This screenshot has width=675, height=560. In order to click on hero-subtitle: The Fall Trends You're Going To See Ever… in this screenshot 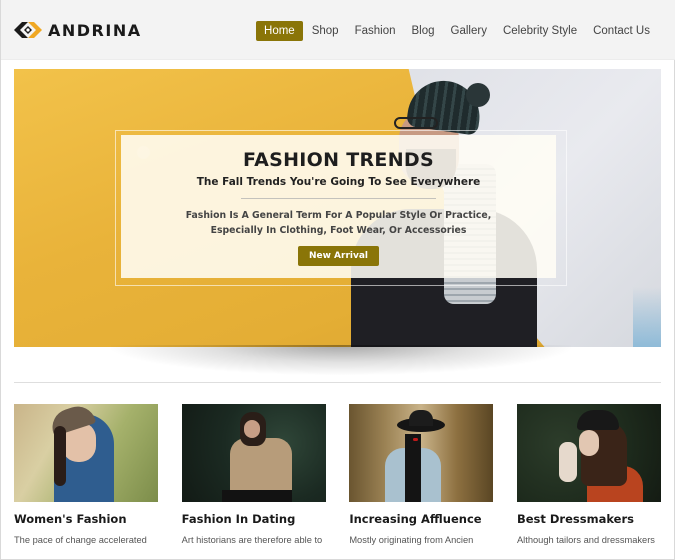, I will do `click(338, 182)`.